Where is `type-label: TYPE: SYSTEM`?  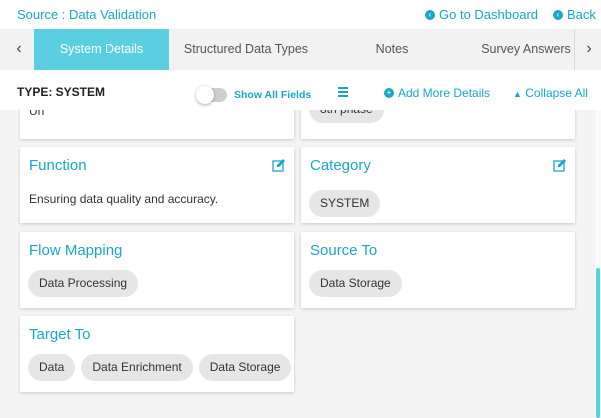
type-label: TYPE: SYSTEM is located at coordinates (61, 92).